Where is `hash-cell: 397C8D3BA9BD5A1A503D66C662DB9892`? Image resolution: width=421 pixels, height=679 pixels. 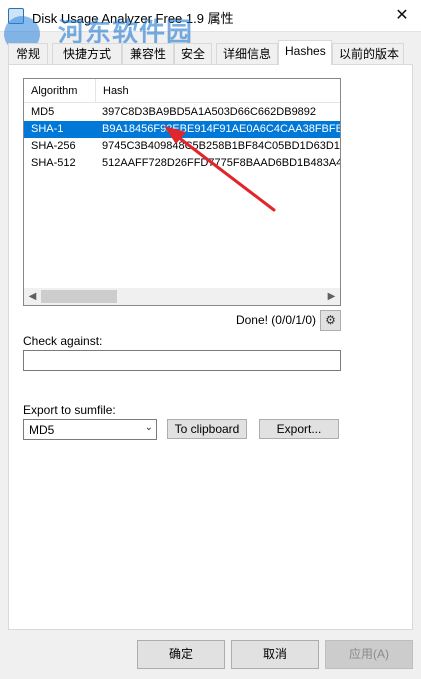 hash-cell: 397C8D3BA9BD5A1A503D66C662DB9892 is located at coordinates (209, 112).